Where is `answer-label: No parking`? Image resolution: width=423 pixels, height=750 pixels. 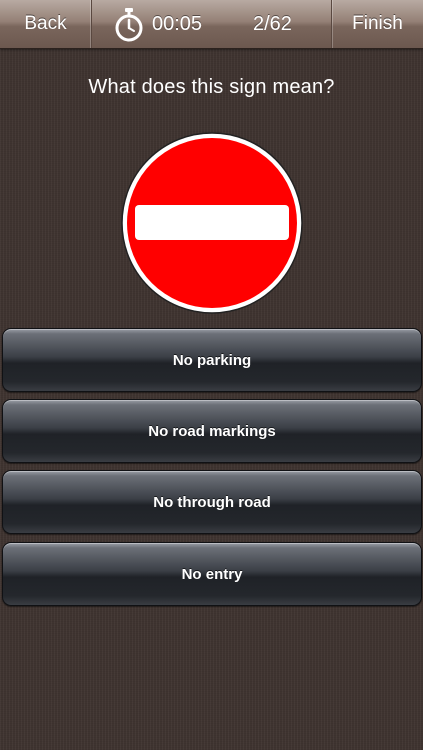 answer-label: No parking is located at coordinates (212, 360).